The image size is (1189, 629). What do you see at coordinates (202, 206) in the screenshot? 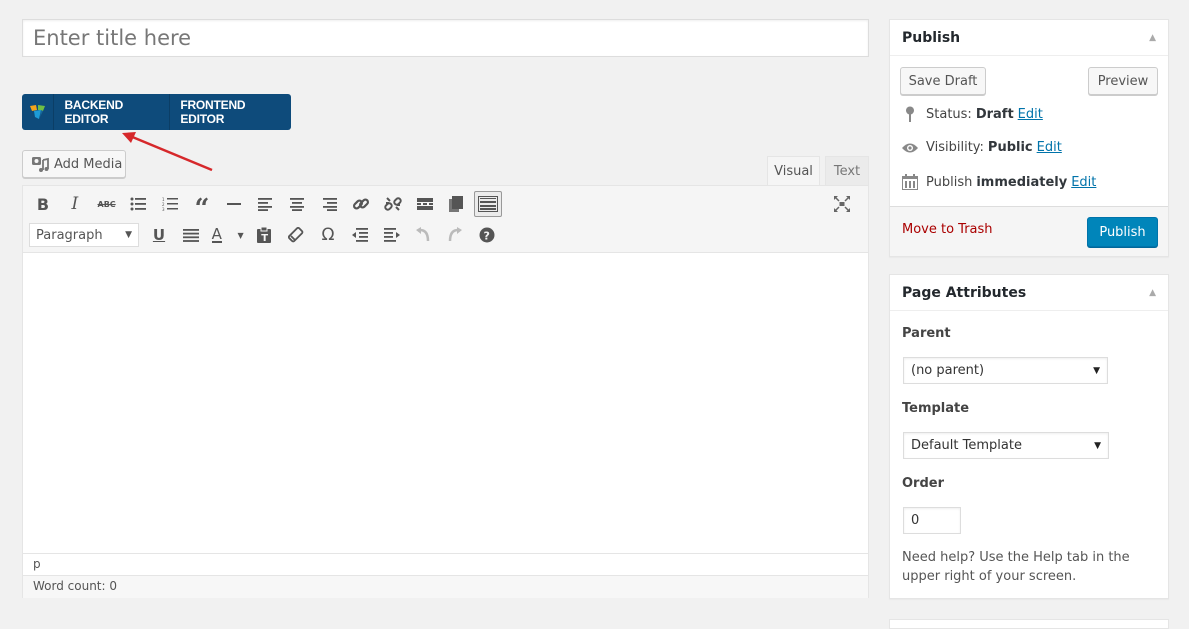
I see `blockquote-button: “` at bounding box center [202, 206].